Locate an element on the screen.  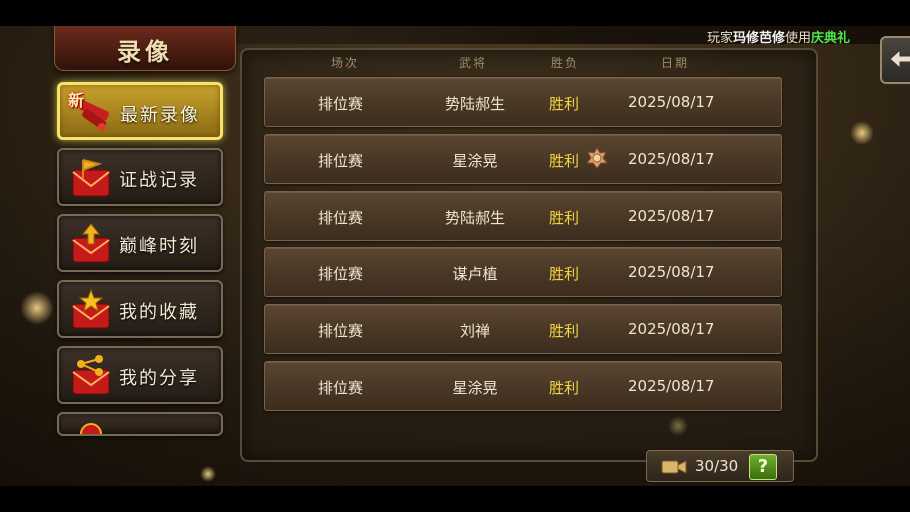
column-header-date: 日期 is located at coordinates (675, 63).